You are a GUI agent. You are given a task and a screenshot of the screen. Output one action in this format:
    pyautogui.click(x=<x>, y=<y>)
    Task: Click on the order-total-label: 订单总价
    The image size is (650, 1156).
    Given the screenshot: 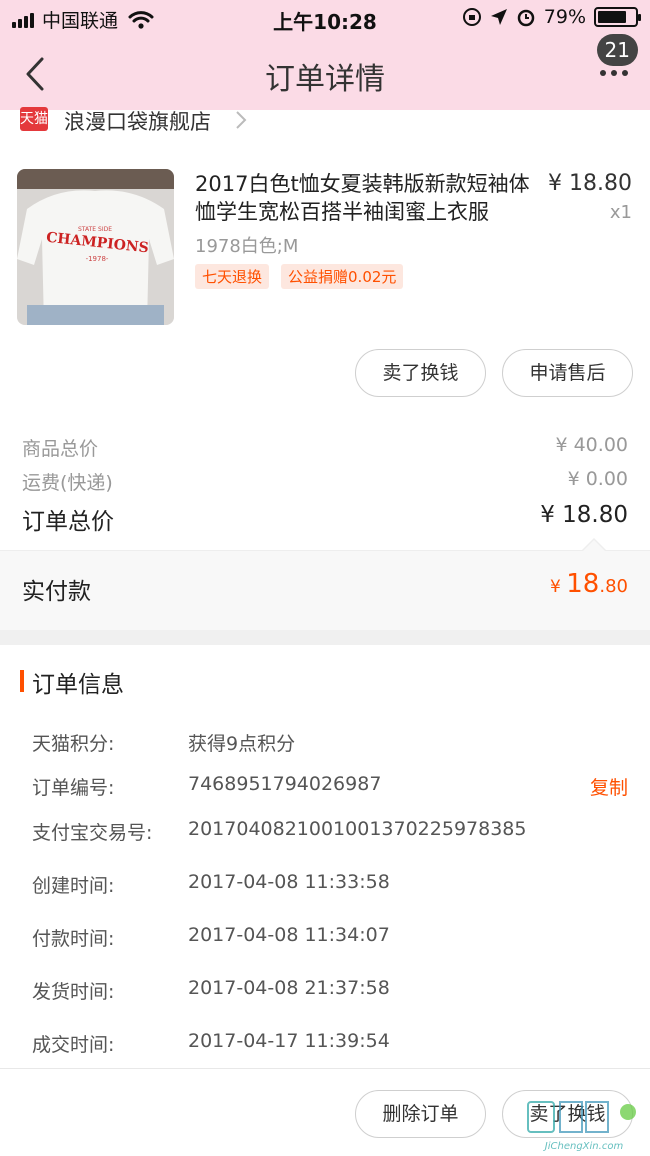 What is the action you would take?
    pyautogui.click(x=68, y=522)
    